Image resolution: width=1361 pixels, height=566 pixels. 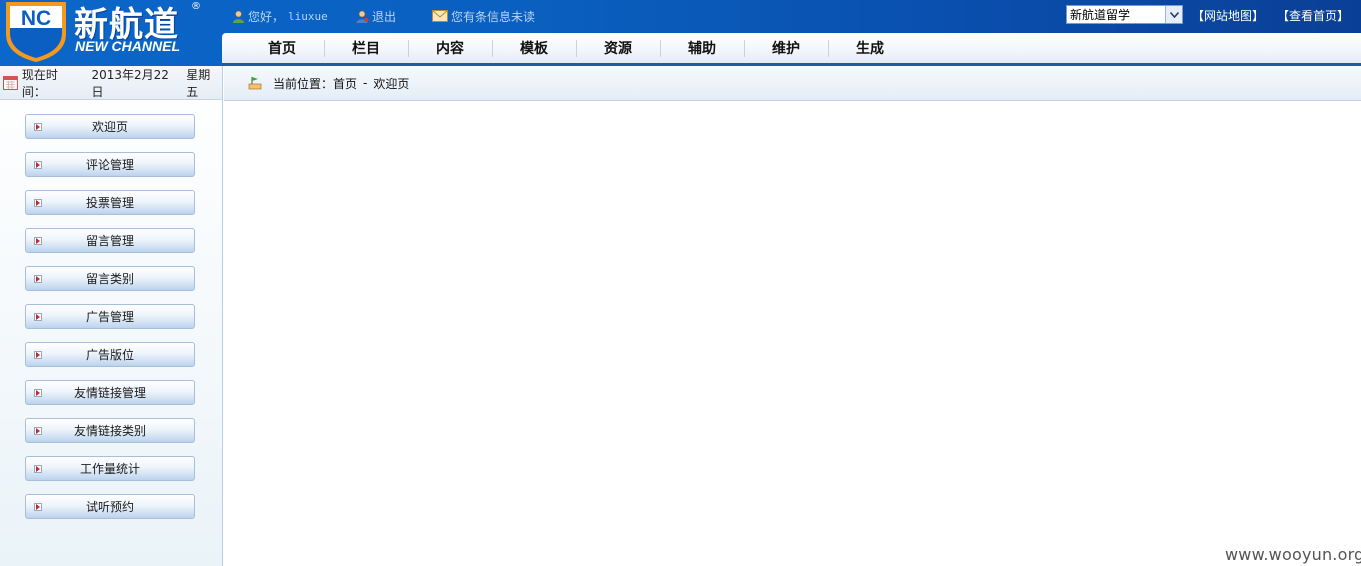 I want to click on site-select: 新航道留学, so click(x=1124, y=14).